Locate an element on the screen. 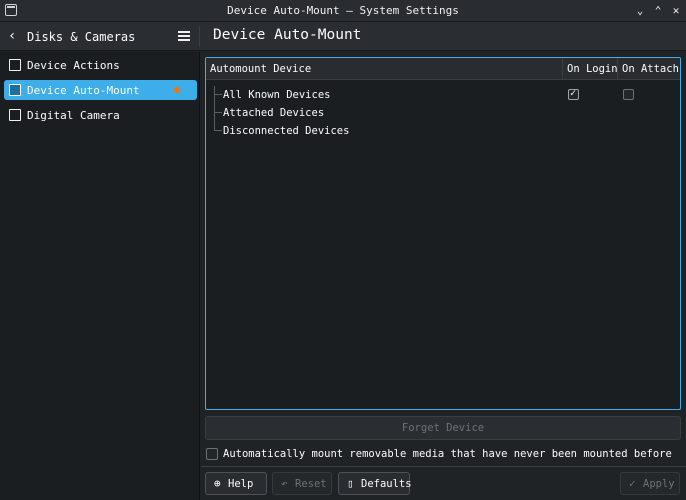 The height and width of the screenshot is (500, 686). tree-row-attached: Attached Devices is located at coordinates (443, 113).